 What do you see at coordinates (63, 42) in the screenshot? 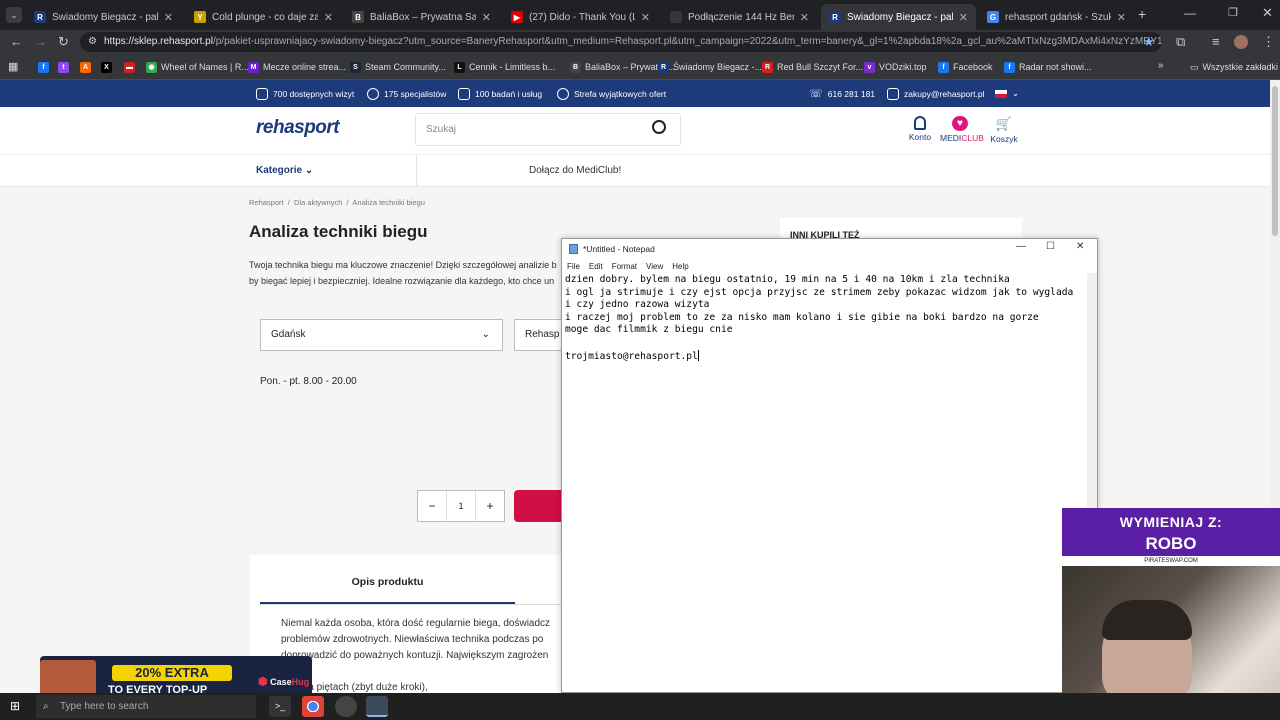
I see `reload-icon: ↻` at bounding box center [63, 42].